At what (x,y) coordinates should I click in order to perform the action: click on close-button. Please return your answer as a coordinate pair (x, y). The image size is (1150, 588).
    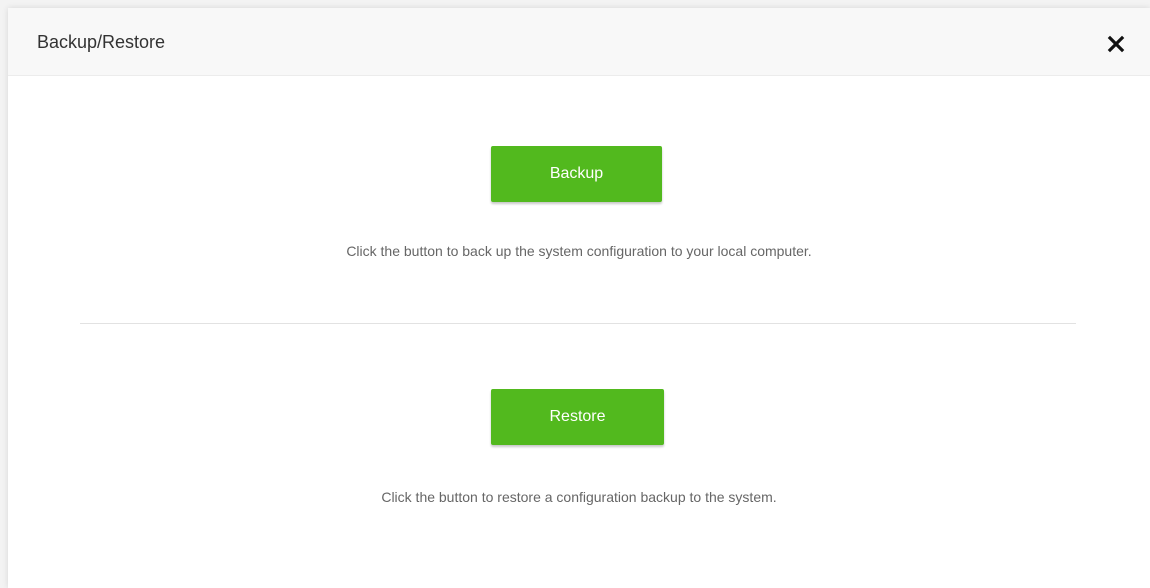
    Looking at the image, I should click on (1116, 44).